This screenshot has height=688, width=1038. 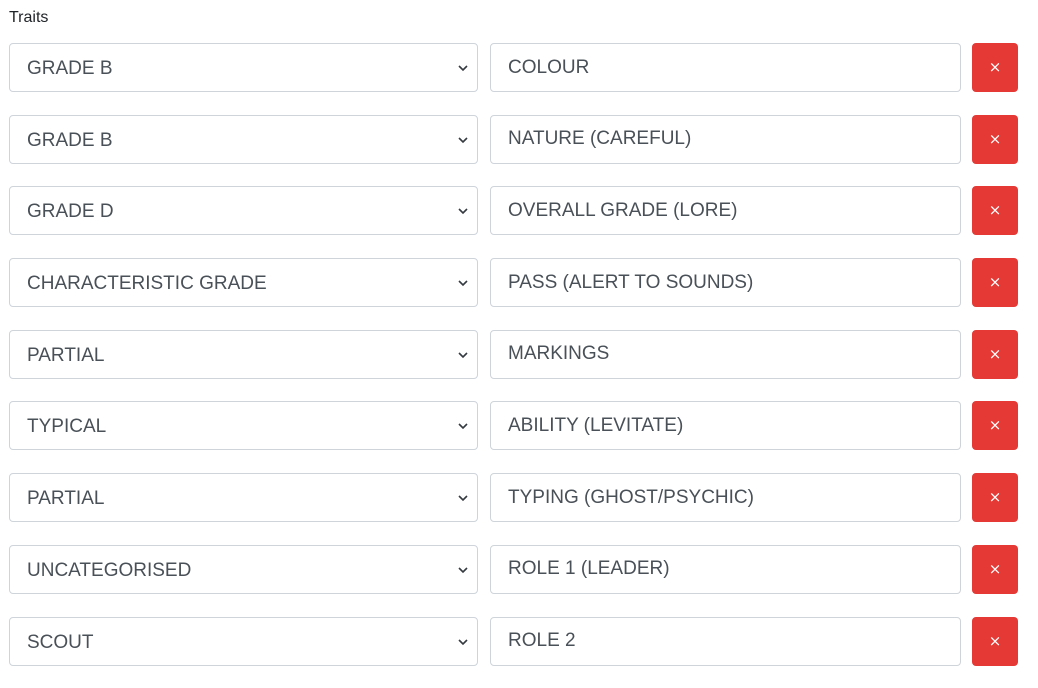 I want to click on traits-heading: Traits, so click(x=29, y=17).